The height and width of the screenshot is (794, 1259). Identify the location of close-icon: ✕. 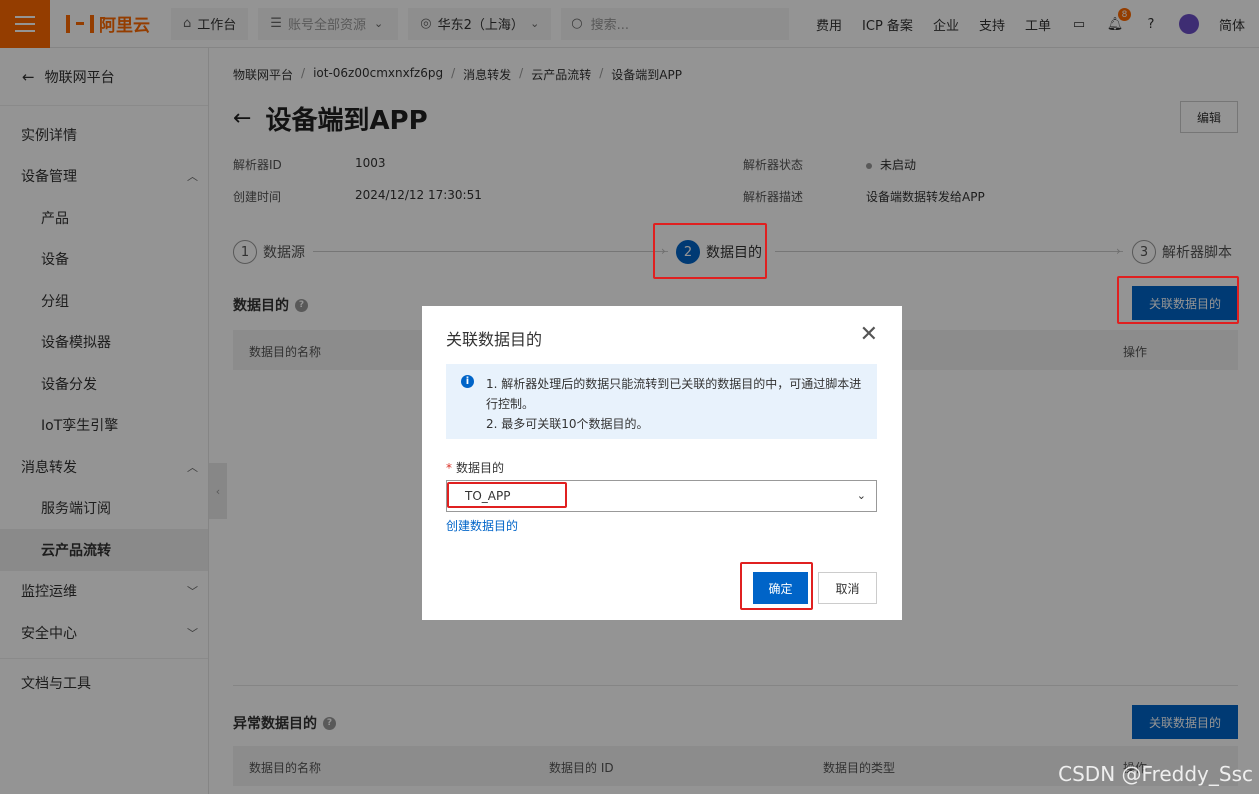
(869, 335).